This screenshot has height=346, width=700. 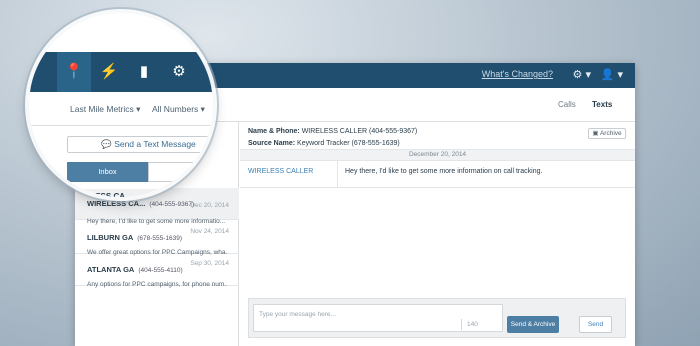 I want to click on user-icon: 👤 ▾, so click(x=612, y=74).